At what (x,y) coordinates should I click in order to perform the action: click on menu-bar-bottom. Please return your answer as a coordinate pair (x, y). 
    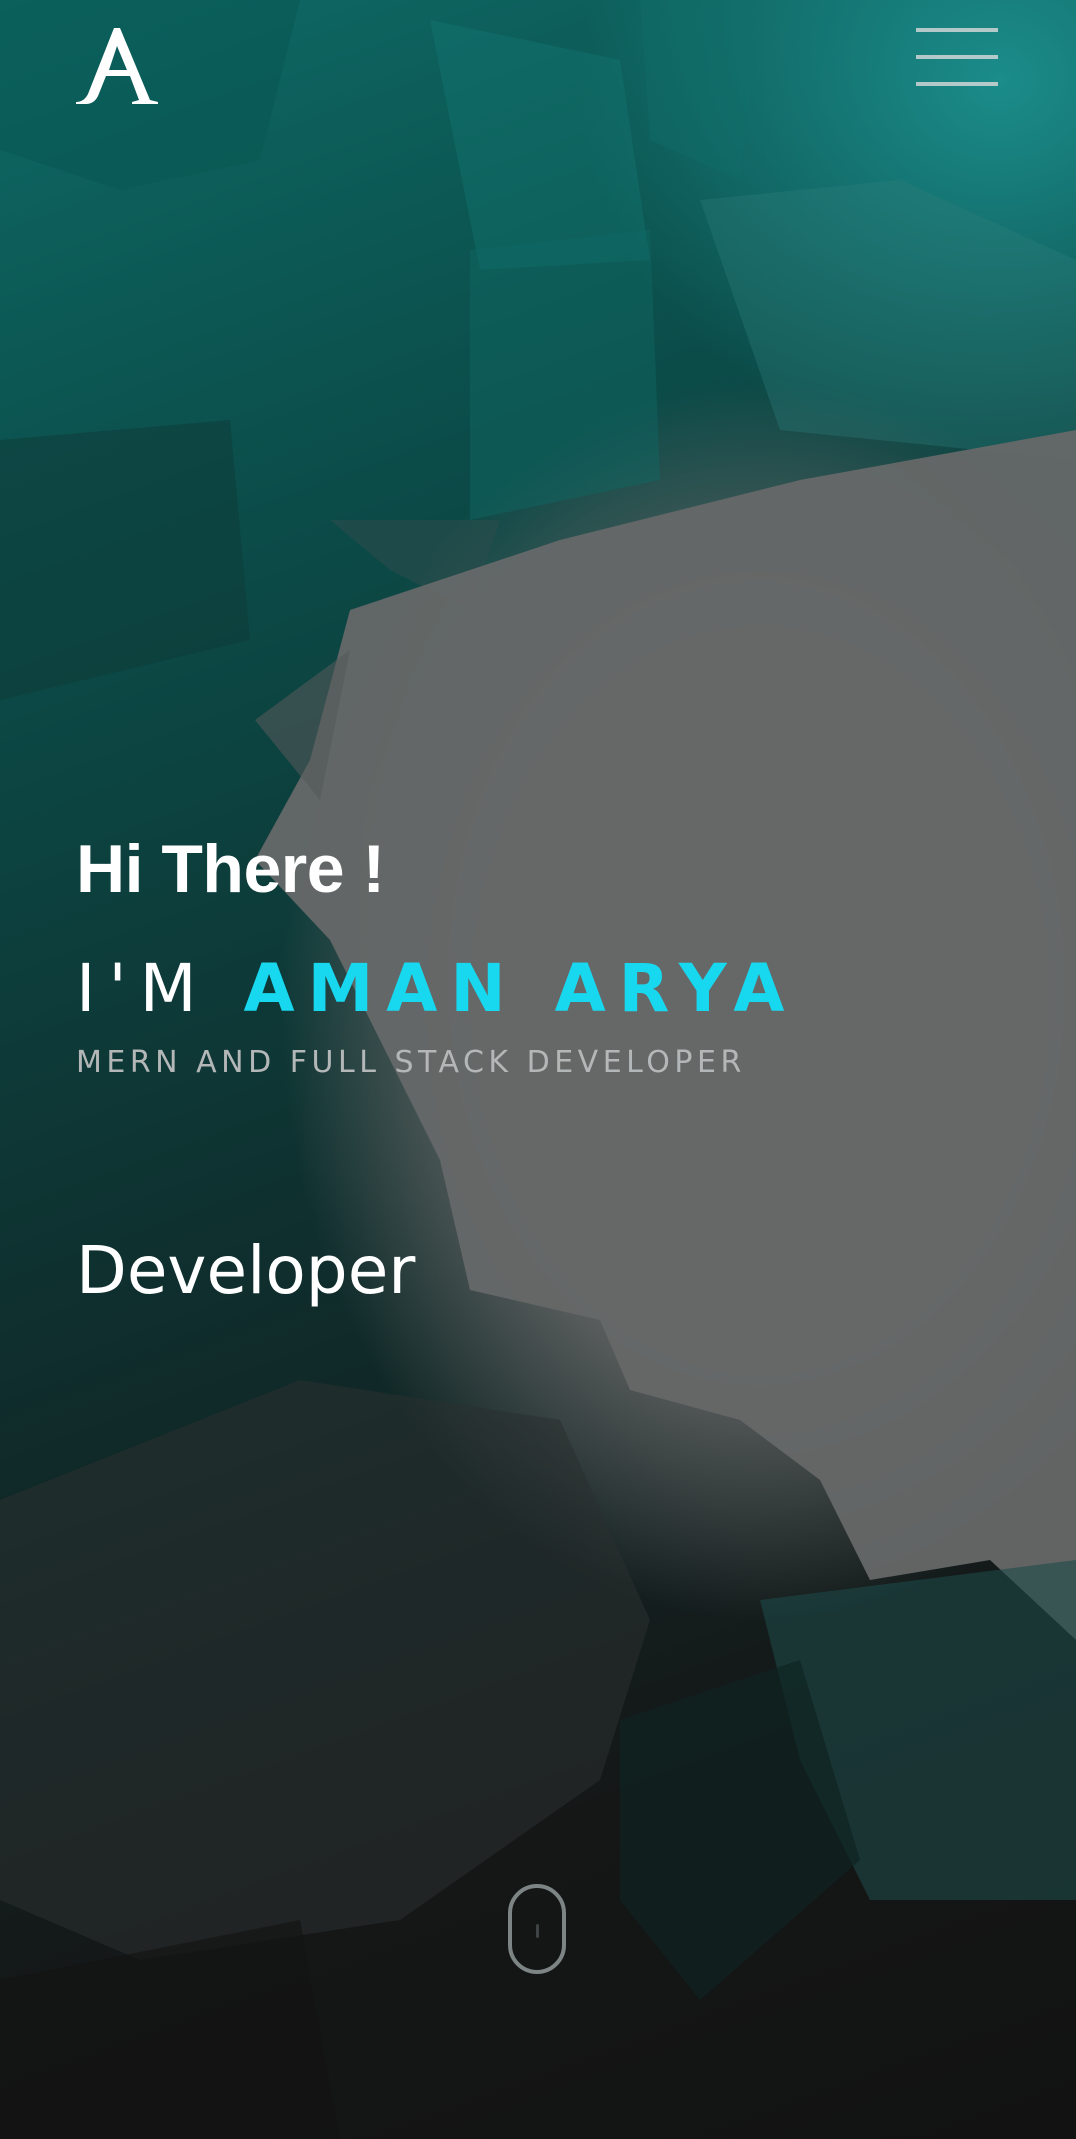
    Looking at the image, I should click on (957, 84).